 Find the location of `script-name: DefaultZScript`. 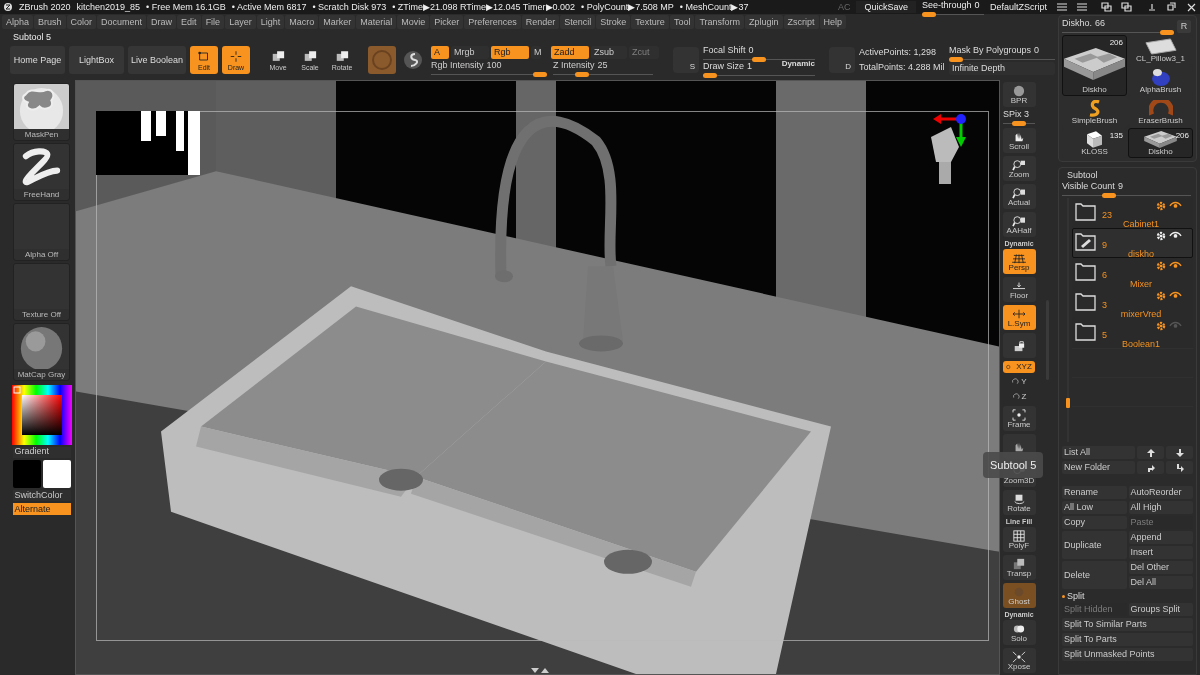

script-name: DefaultZScript is located at coordinates (1018, 7).